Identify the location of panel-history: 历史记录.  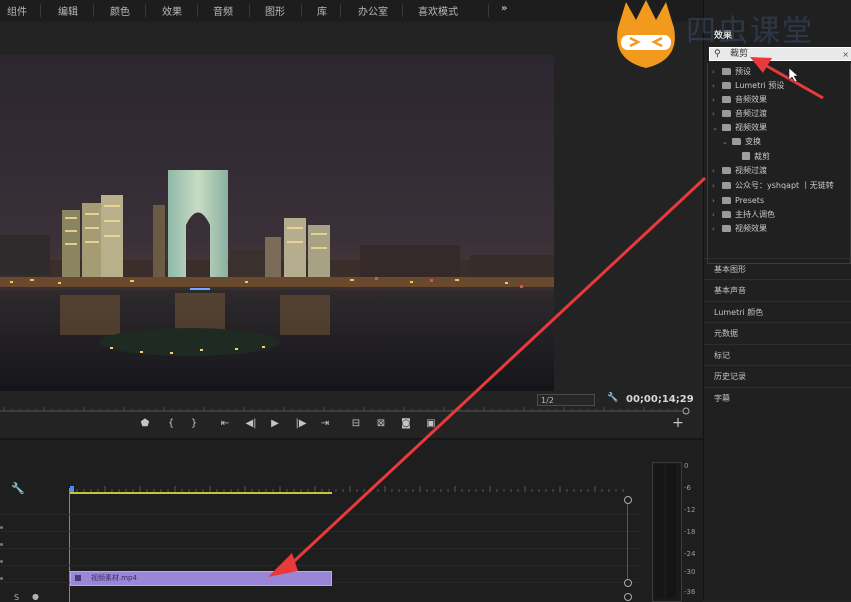
(777, 375).